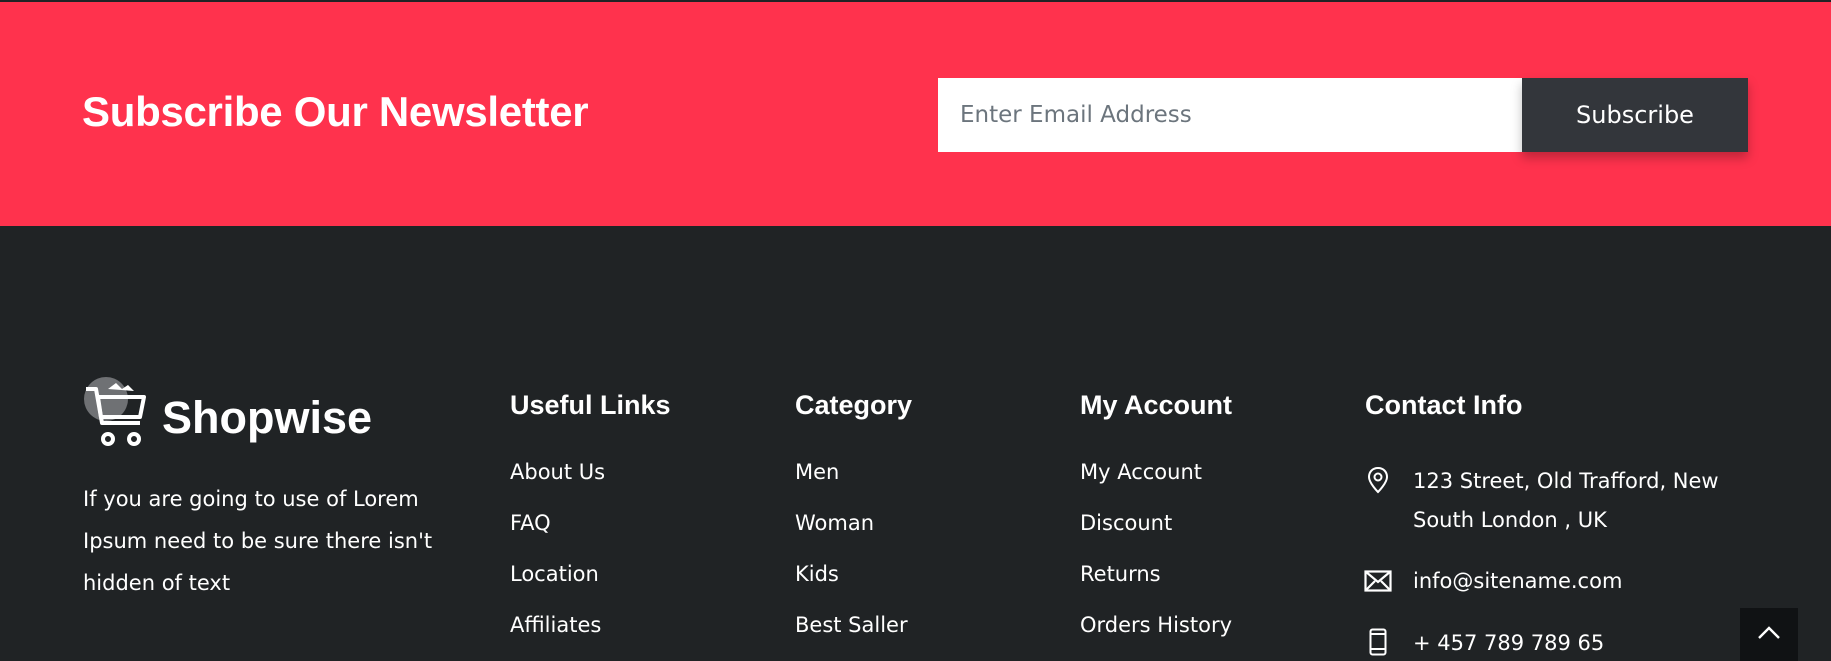 The width and height of the screenshot is (1831, 661). What do you see at coordinates (554, 574) in the screenshot?
I see `footer-link-location: Location` at bounding box center [554, 574].